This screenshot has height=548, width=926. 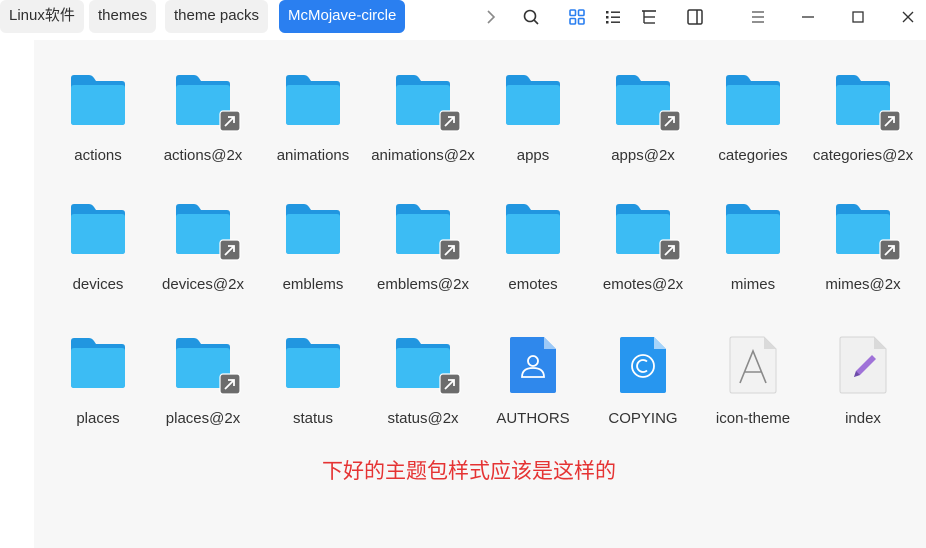 I want to click on file-item: apps, so click(x=533, y=119).